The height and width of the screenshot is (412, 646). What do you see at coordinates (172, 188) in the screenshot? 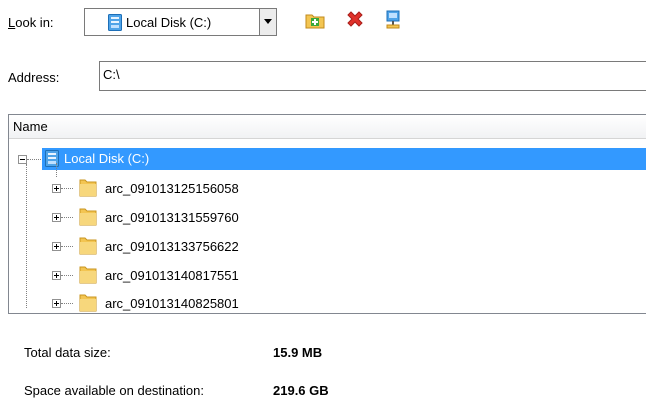
I see `tree-item-label: arc_091013125156058` at bounding box center [172, 188].